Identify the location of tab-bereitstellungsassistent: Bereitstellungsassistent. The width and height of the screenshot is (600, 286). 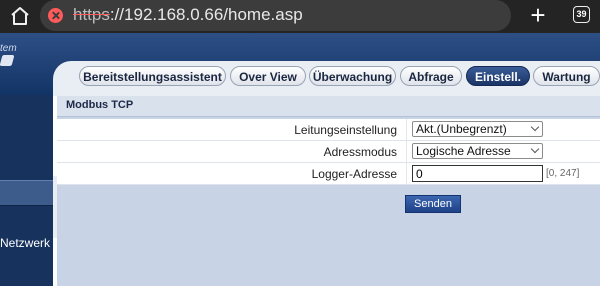
(152, 76).